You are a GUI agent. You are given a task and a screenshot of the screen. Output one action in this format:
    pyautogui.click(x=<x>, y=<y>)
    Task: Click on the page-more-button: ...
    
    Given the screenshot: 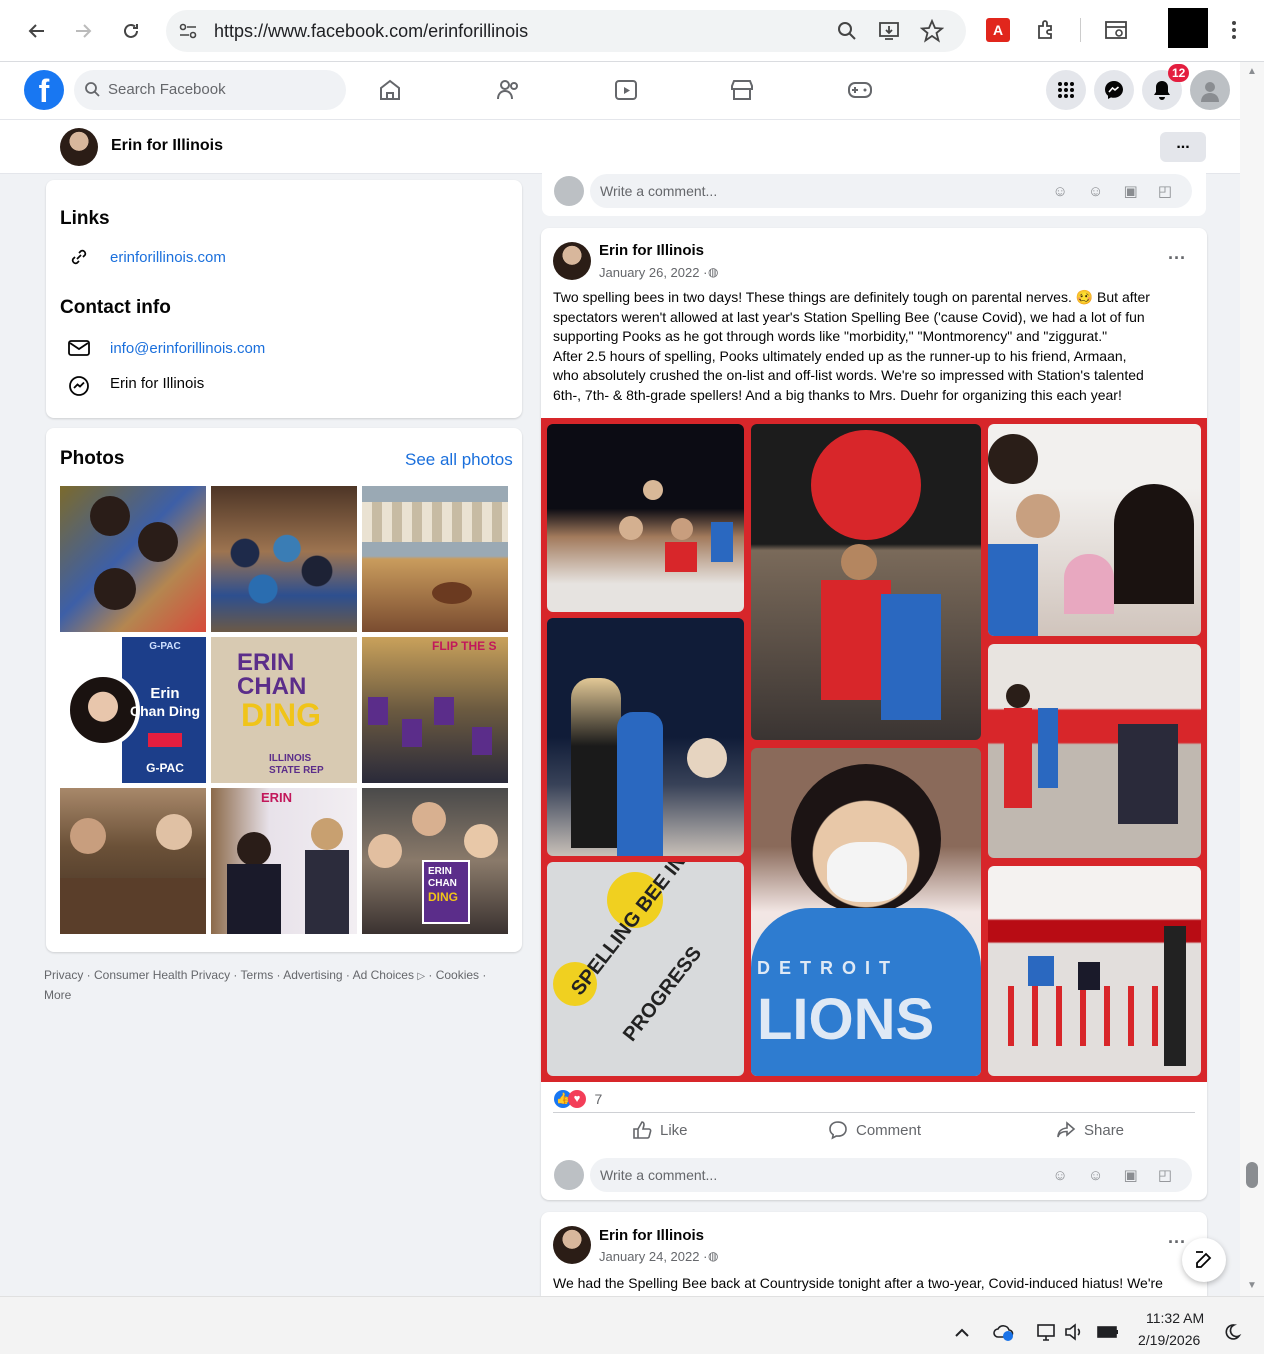 What is the action you would take?
    pyautogui.click(x=1183, y=147)
    